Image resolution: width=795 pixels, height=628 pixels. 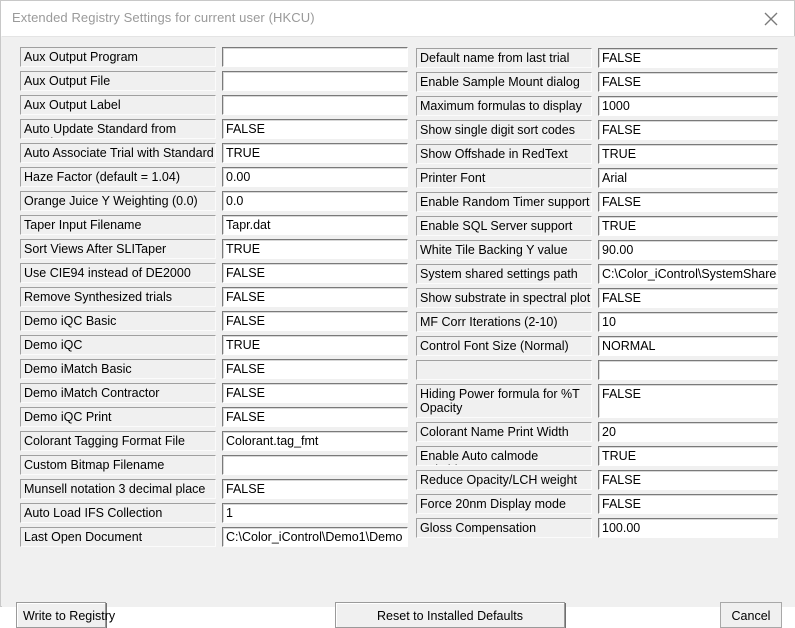 I want to click on setting-label: Force 20nm Display mode, so click(x=504, y=504).